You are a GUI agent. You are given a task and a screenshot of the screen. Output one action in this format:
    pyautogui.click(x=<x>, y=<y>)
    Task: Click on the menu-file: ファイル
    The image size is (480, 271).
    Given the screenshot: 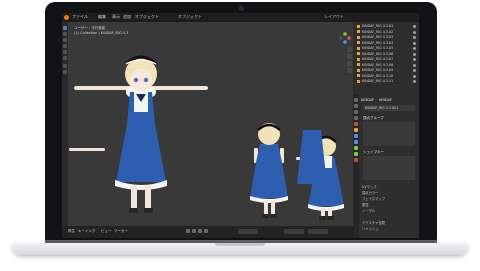 What is the action you would take?
    pyautogui.click(x=80, y=17)
    